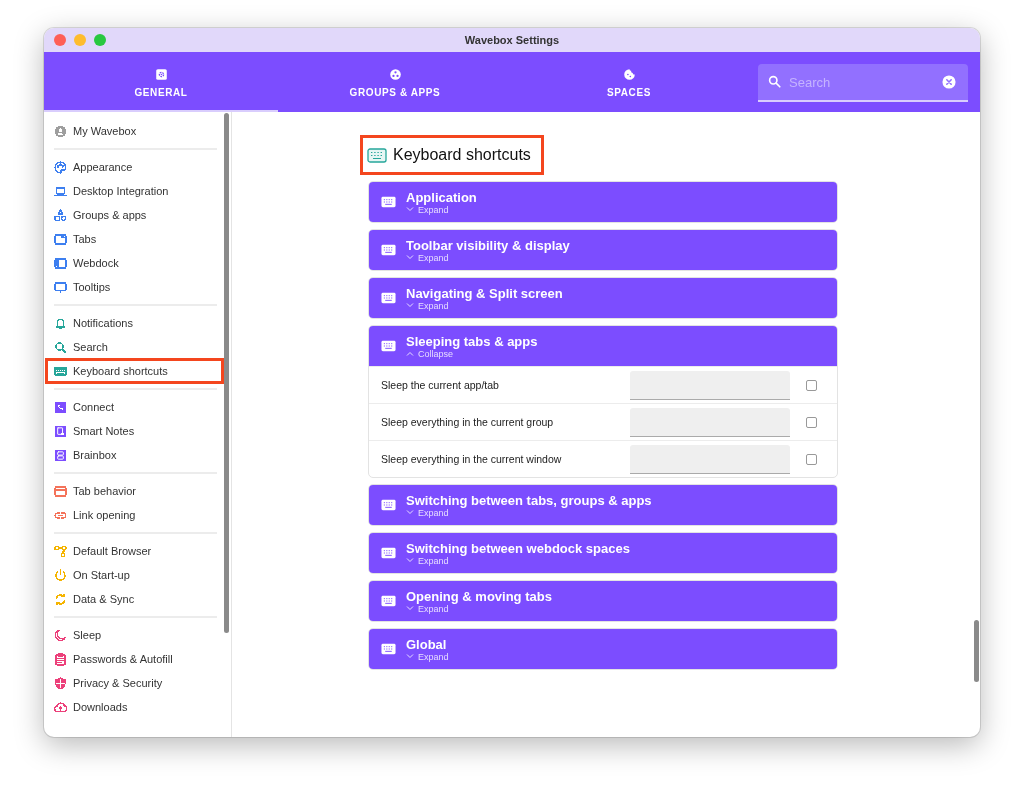 Image resolution: width=1024 pixels, height=795 pixels. Describe the element at coordinates (395, 82) in the screenshot. I see `tab: GROUPS & APPS` at that location.